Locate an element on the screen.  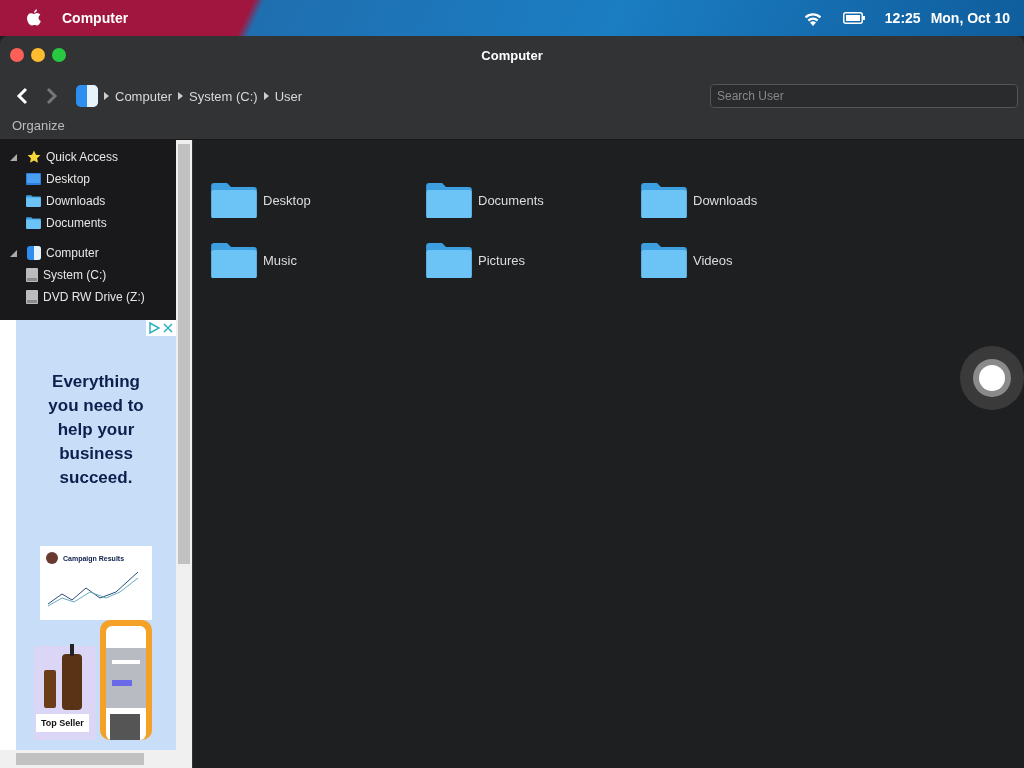
apple-logo-icon is located at coordinates (34, 18).